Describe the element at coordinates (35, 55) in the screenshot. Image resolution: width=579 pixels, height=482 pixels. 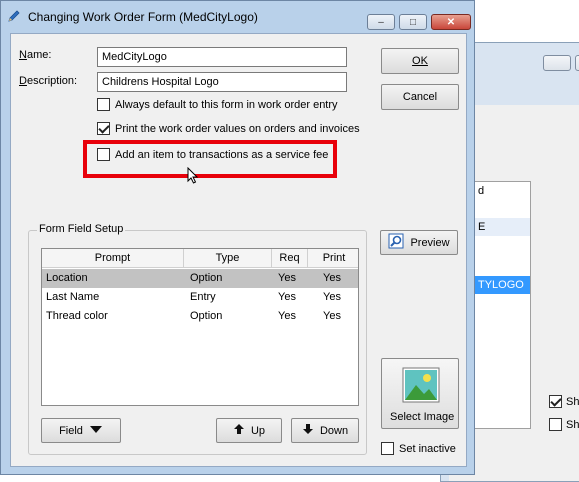
I see `name-label: Name:` at that location.